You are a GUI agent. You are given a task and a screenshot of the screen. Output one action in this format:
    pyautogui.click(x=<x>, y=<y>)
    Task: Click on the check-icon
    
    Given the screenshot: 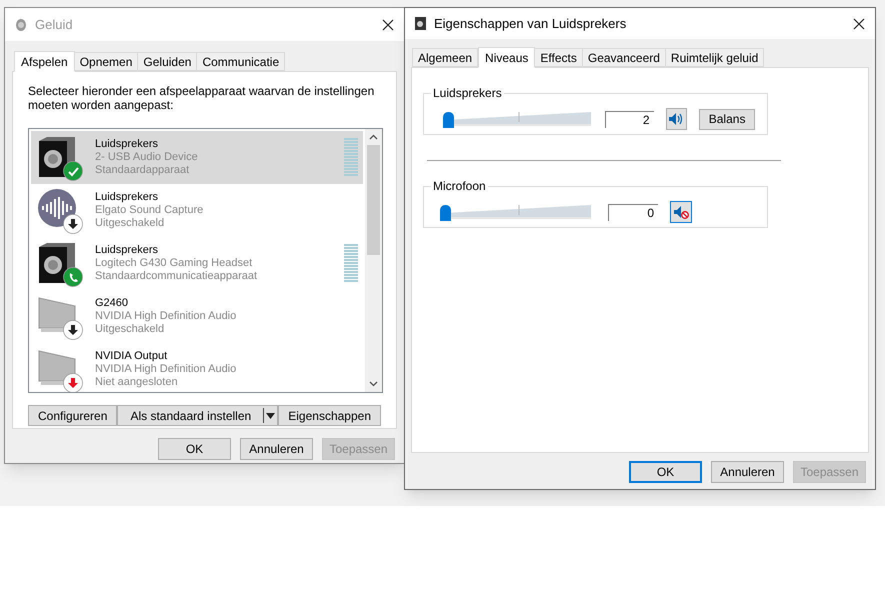 What is the action you would take?
    pyautogui.click(x=73, y=170)
    